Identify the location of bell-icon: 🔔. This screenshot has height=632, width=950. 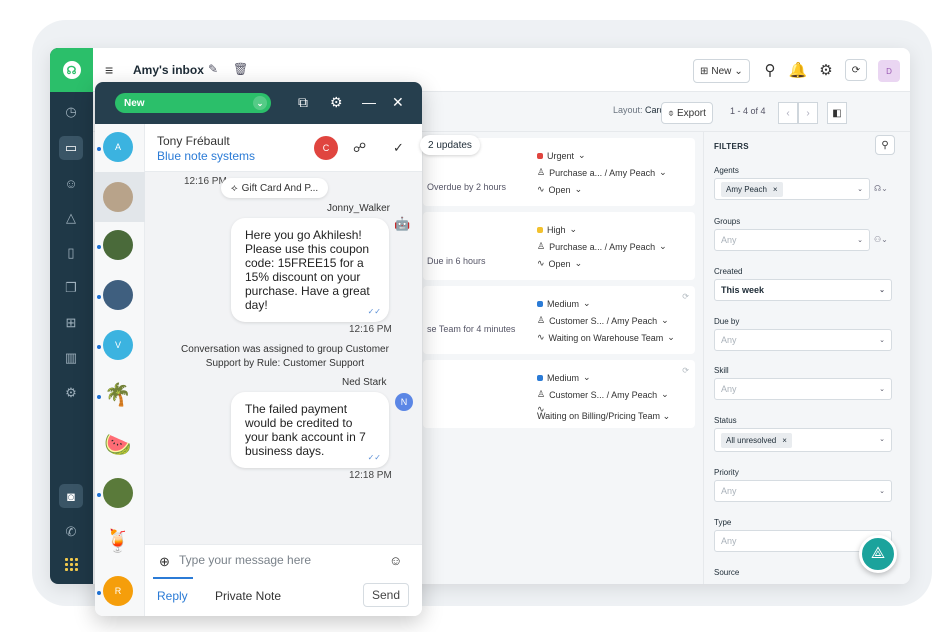
(798, 70).